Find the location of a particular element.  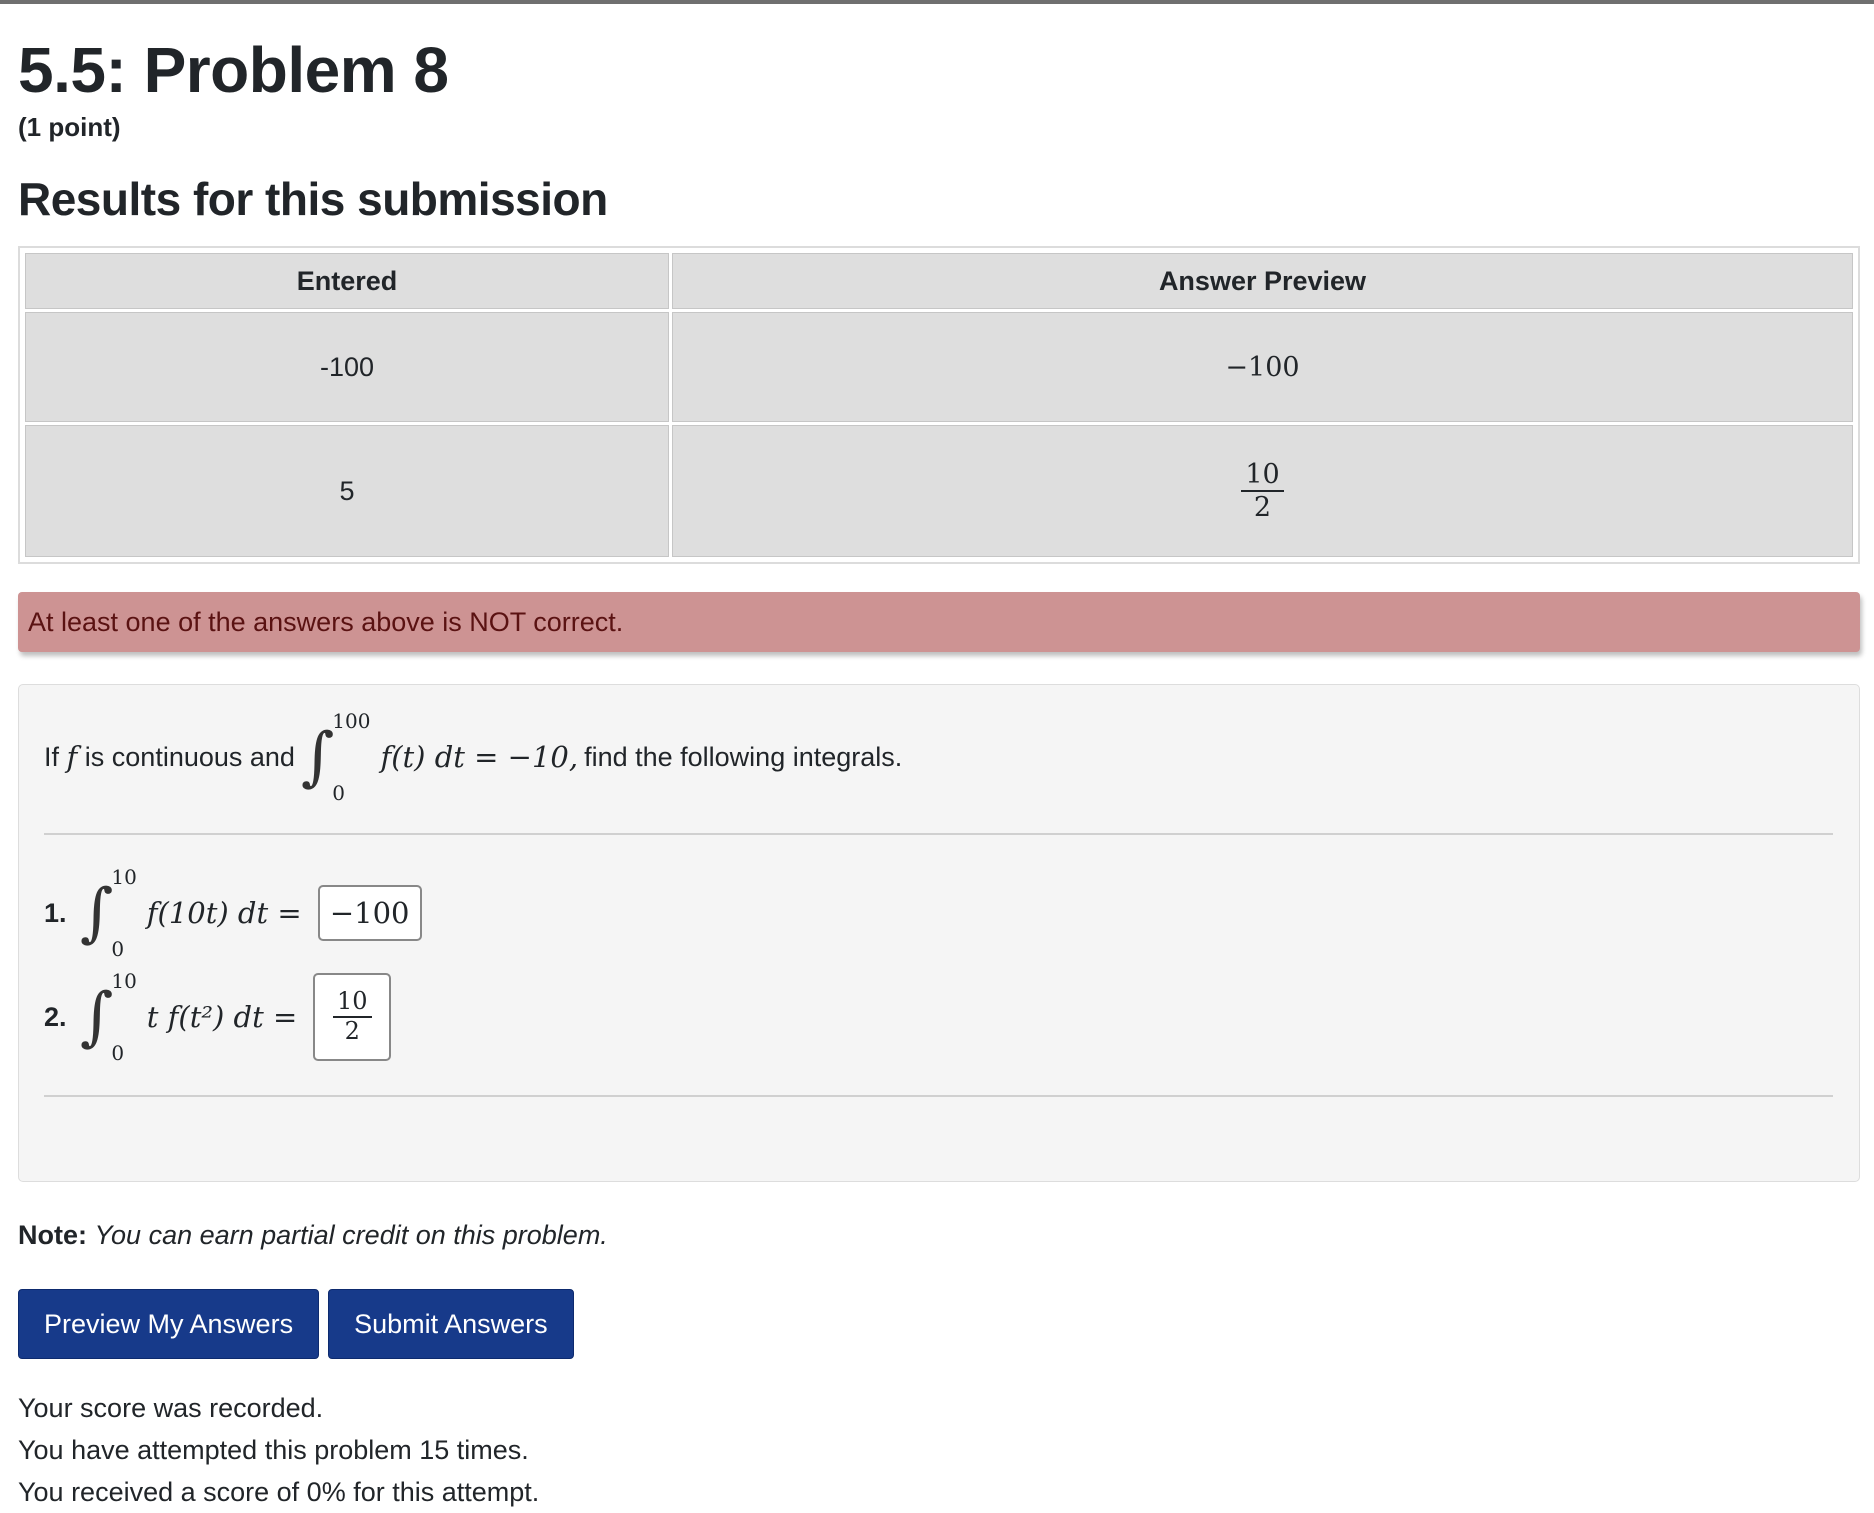

answer-input-1: −100 is located at coordinates (369, 913).